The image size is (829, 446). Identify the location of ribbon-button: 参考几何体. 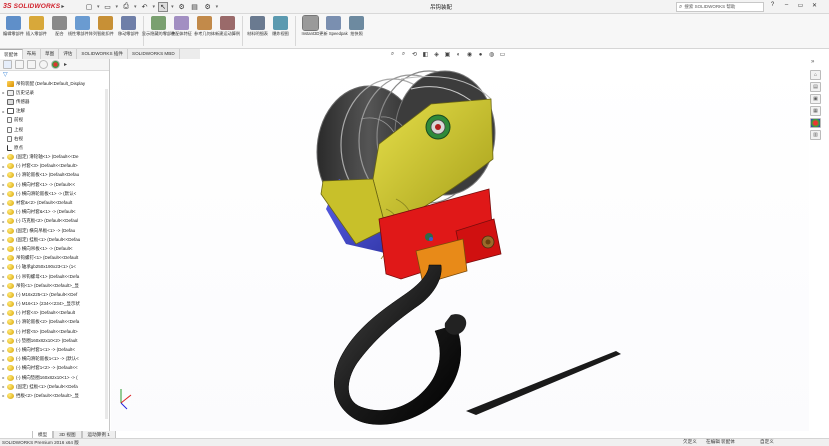
(204, 25).